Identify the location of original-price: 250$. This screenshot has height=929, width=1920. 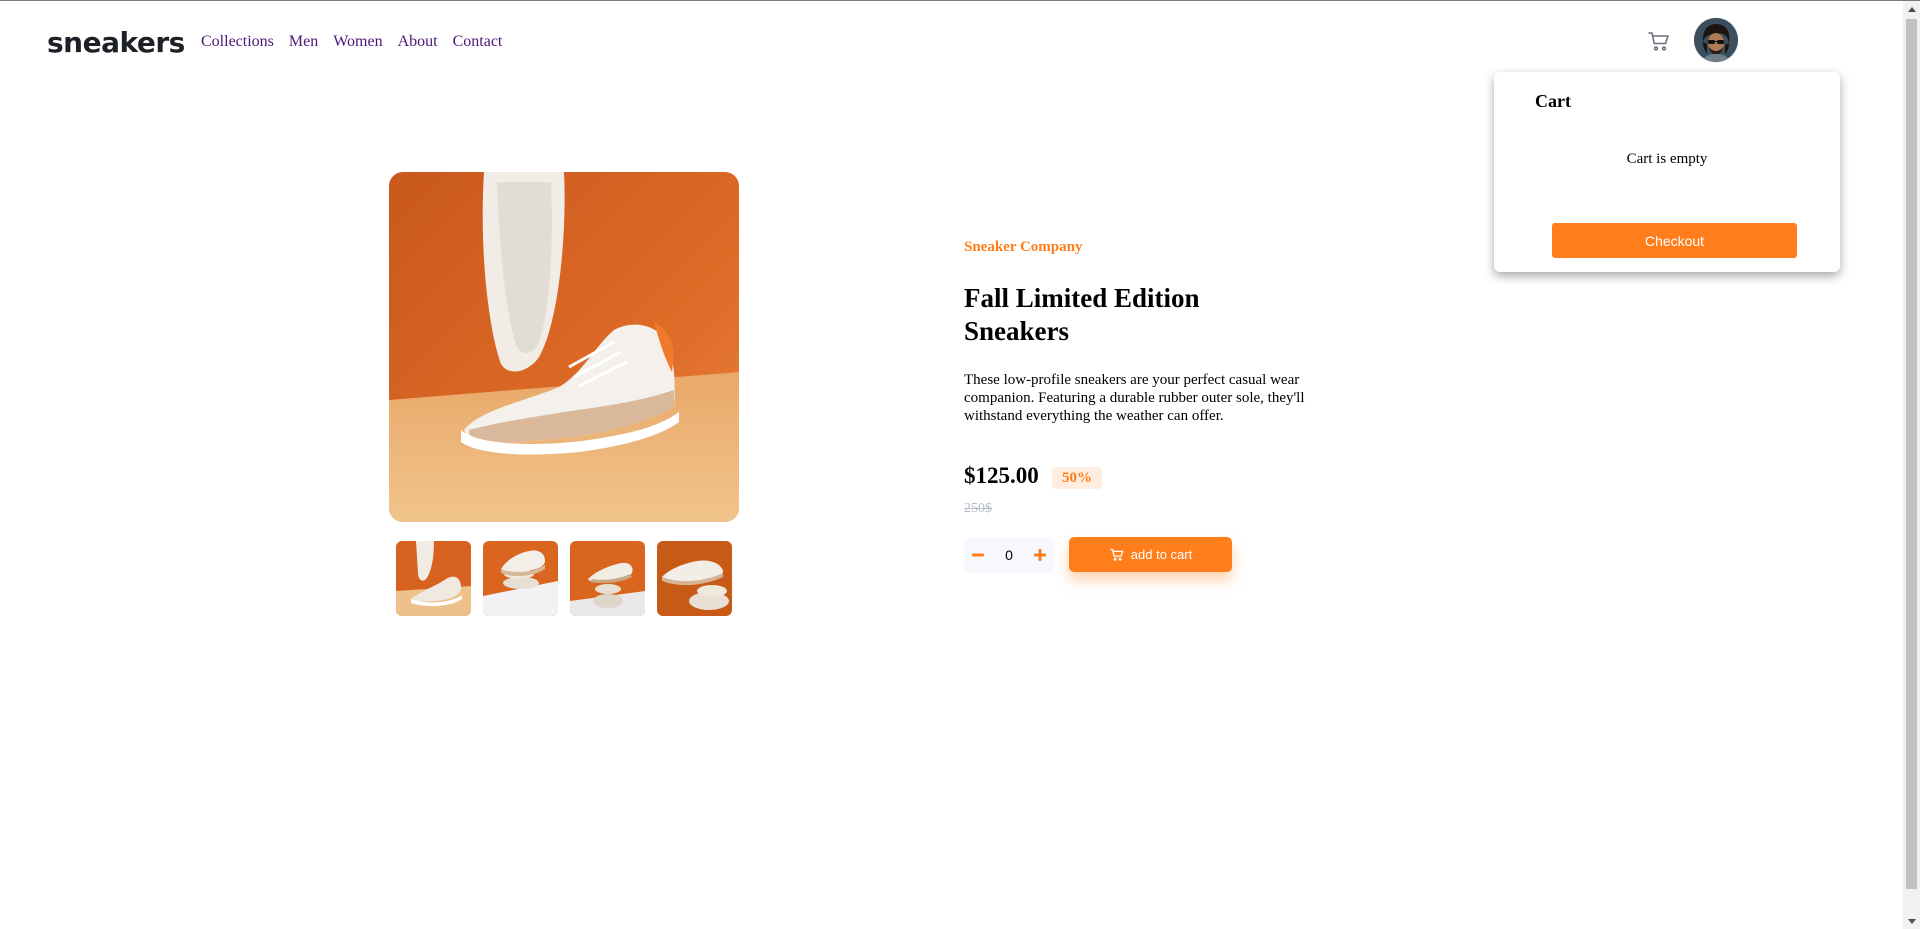
(978, 508).